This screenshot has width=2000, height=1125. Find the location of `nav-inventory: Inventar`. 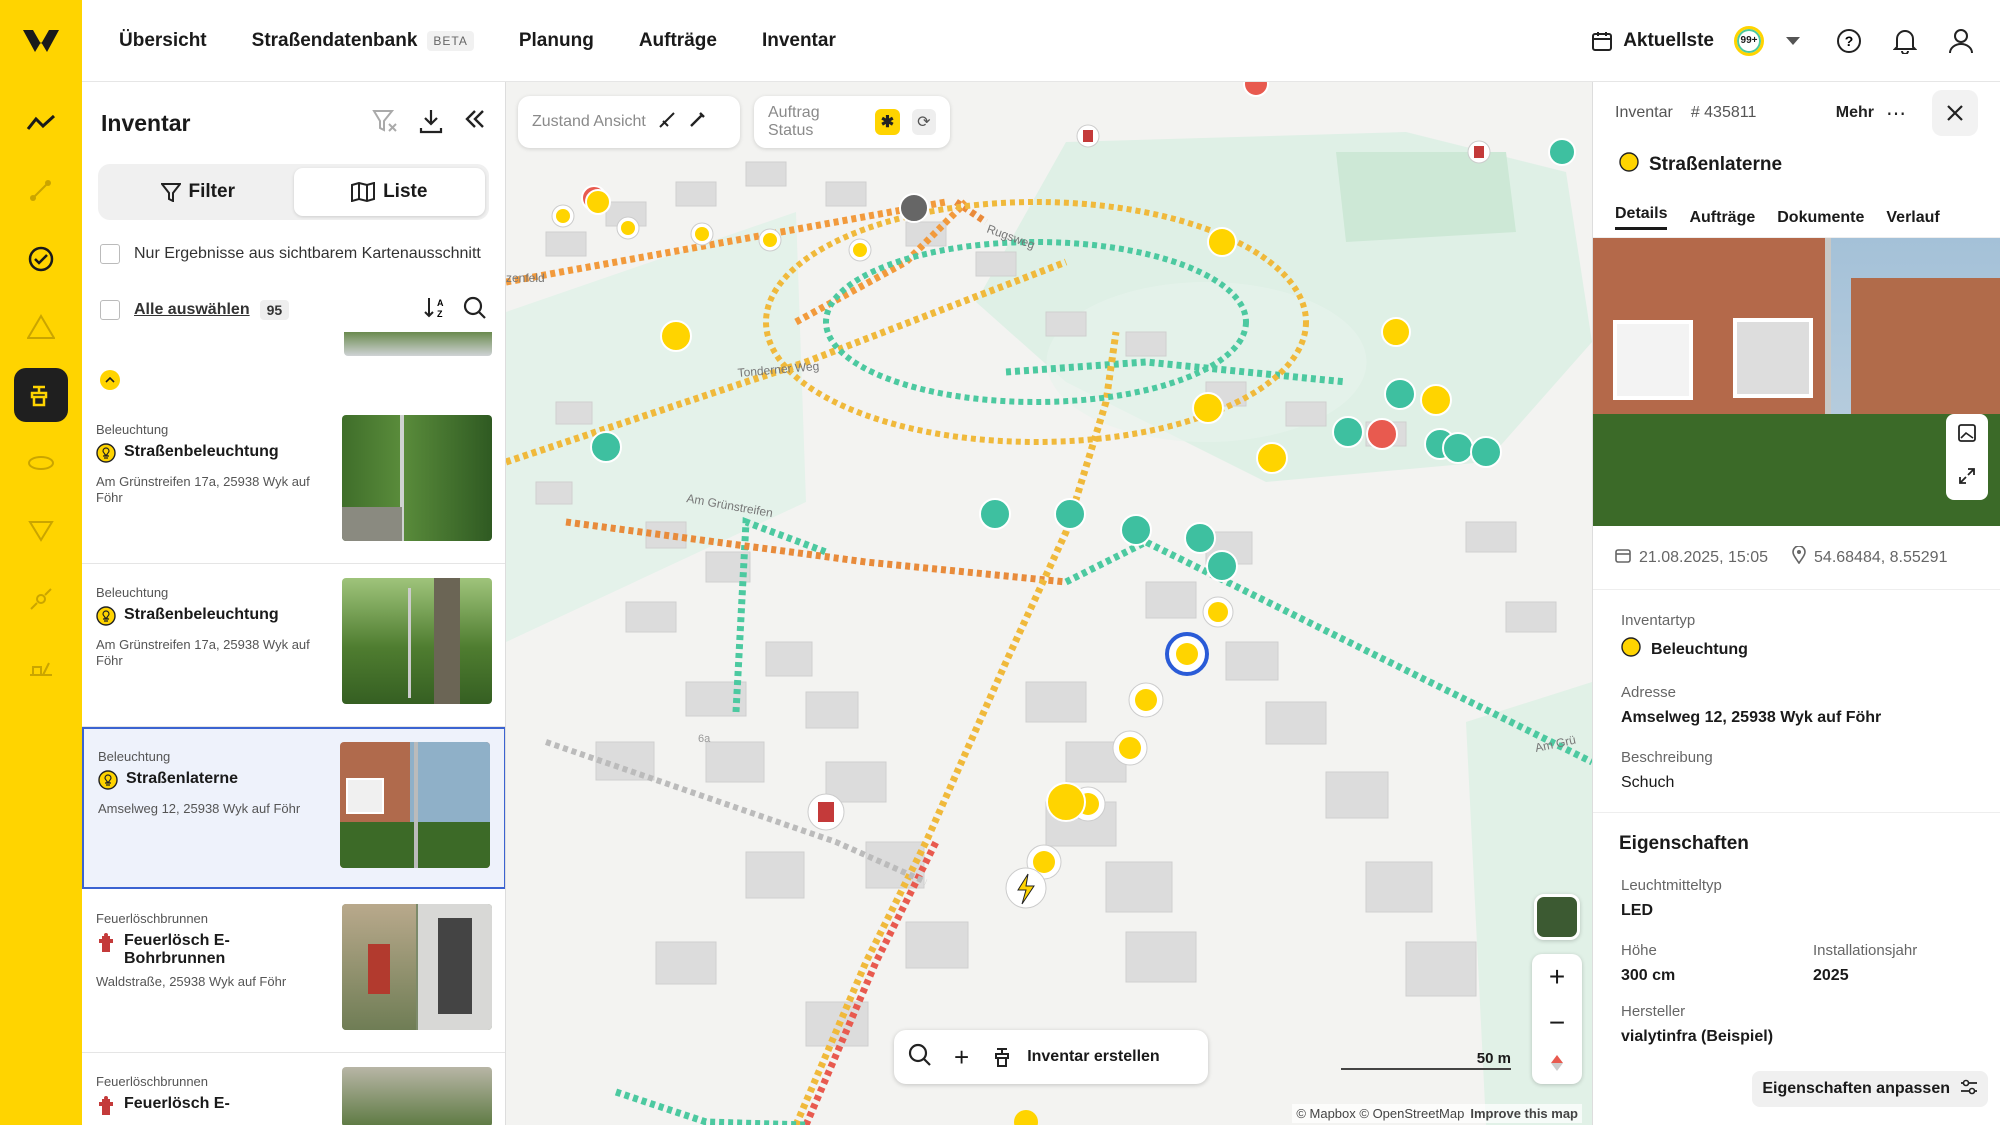

nav-inventory: Inventar is located at coordinates (799, 41).